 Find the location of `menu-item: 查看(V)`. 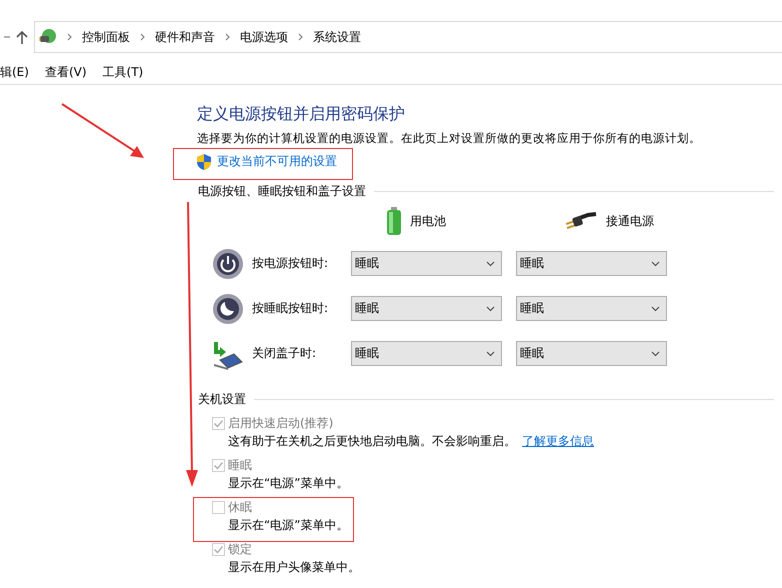

menu-item: 查看(V) is located at coordinates (65, 72).